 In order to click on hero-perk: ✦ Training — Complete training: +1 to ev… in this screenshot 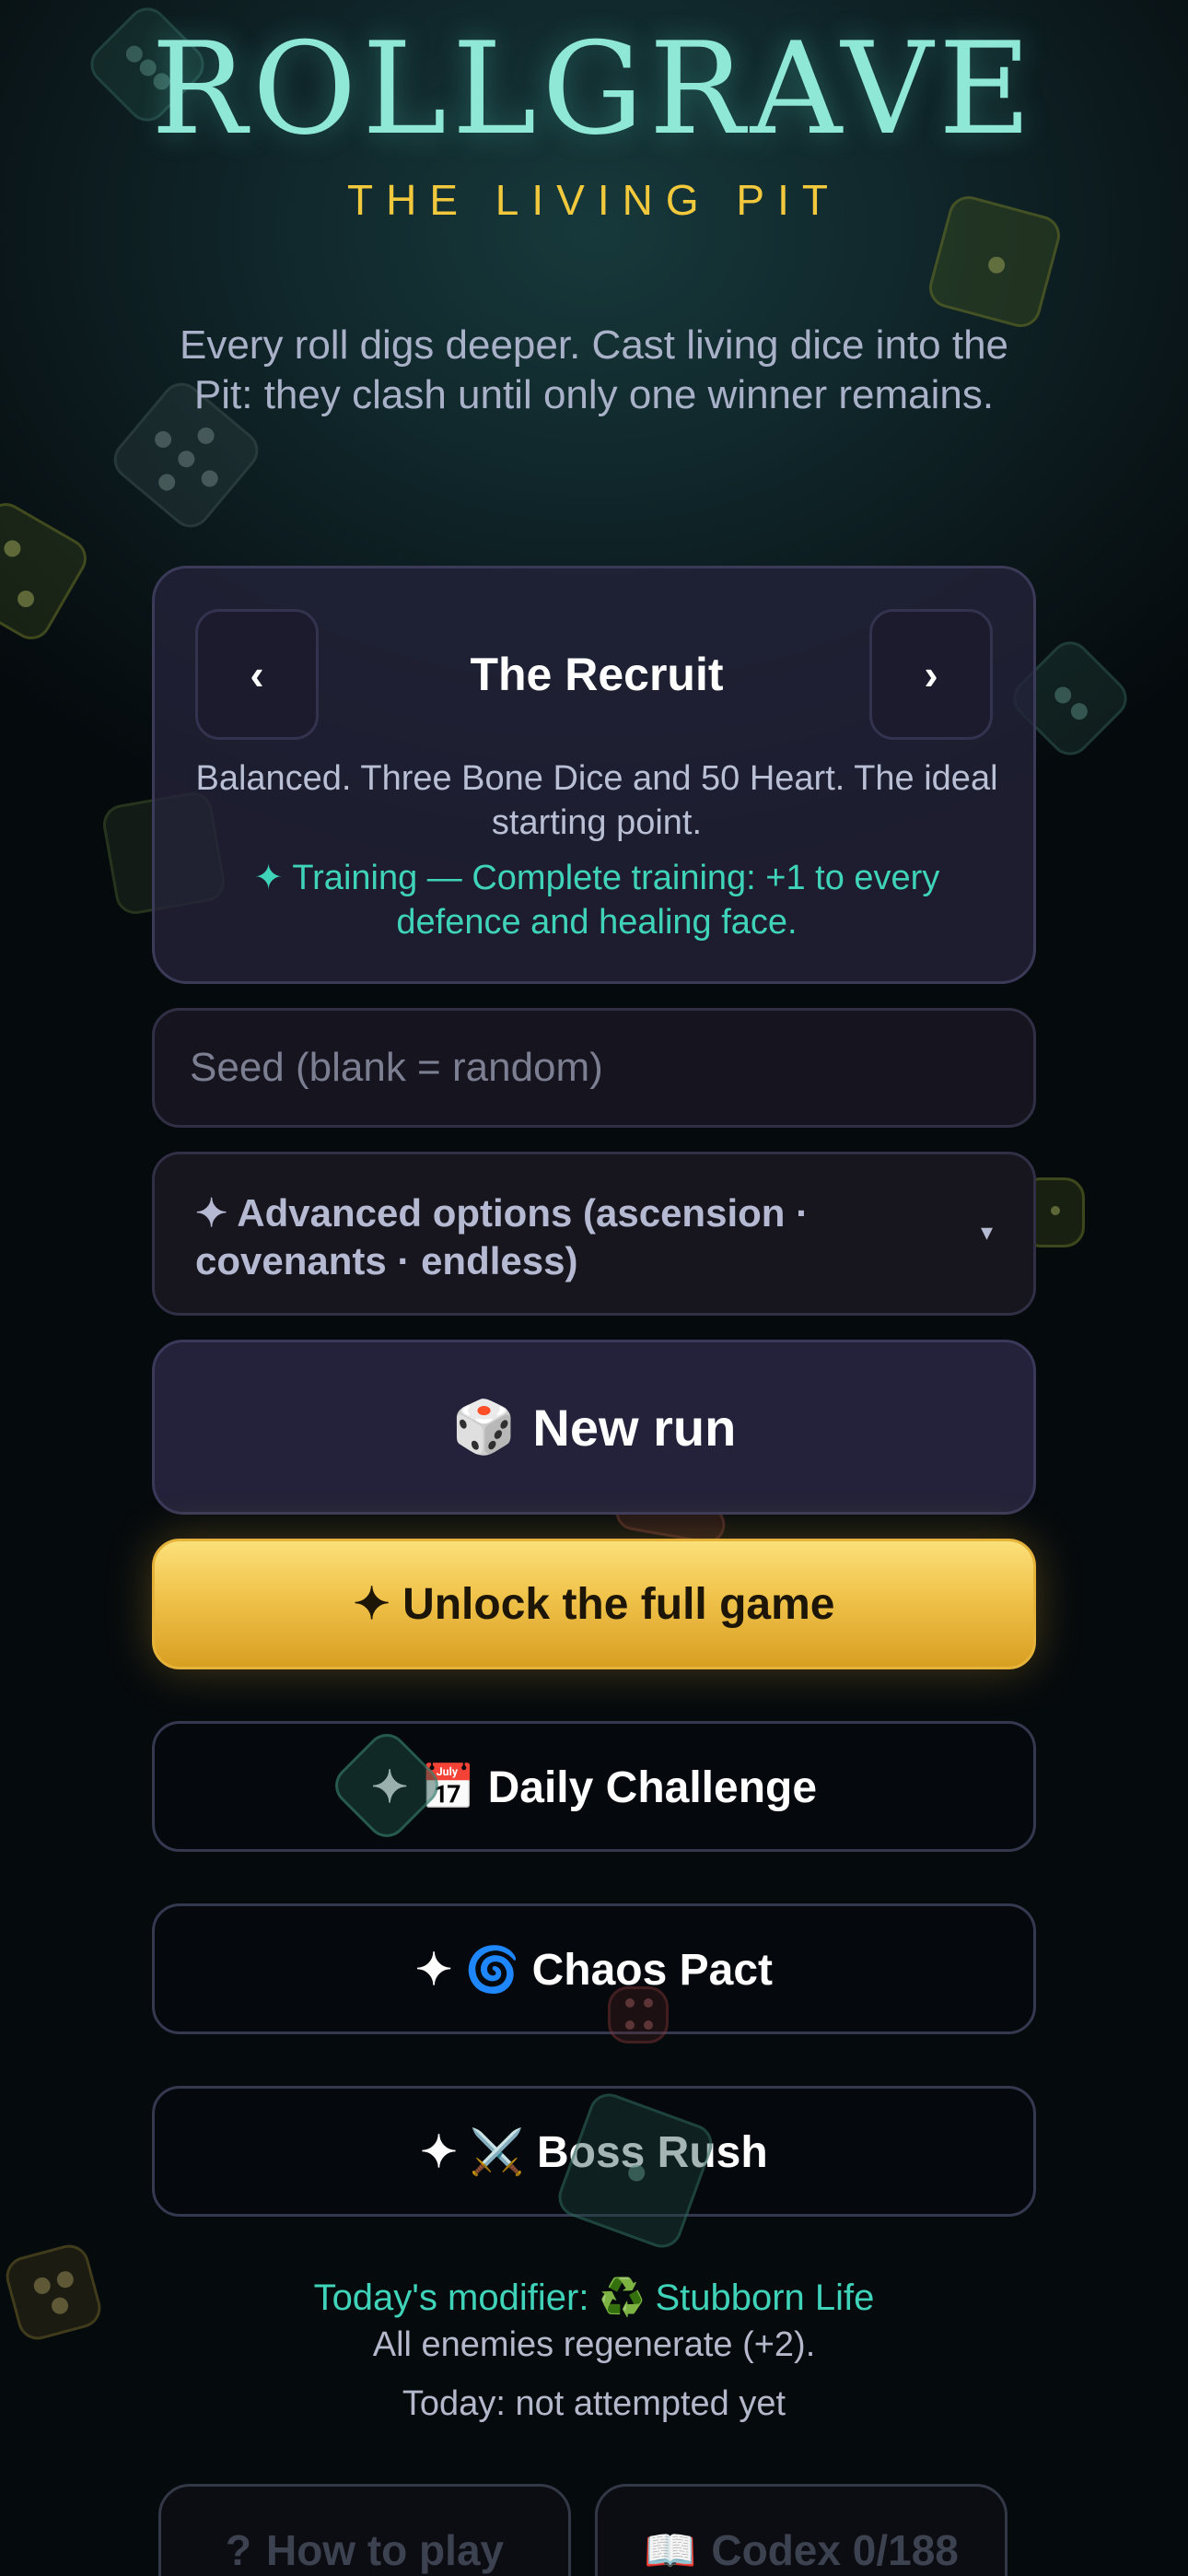, I will do `click(596, 901)`.